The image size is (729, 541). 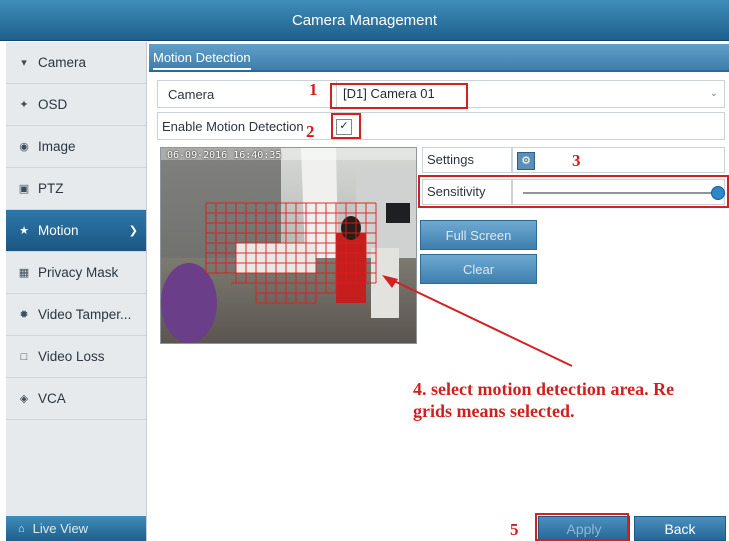 What do you see at coordinates (544, 389) in the screenshot?
I see `annotation-note-line-1: 4. select motion detection area. Re` at bounding box center [544, 389].